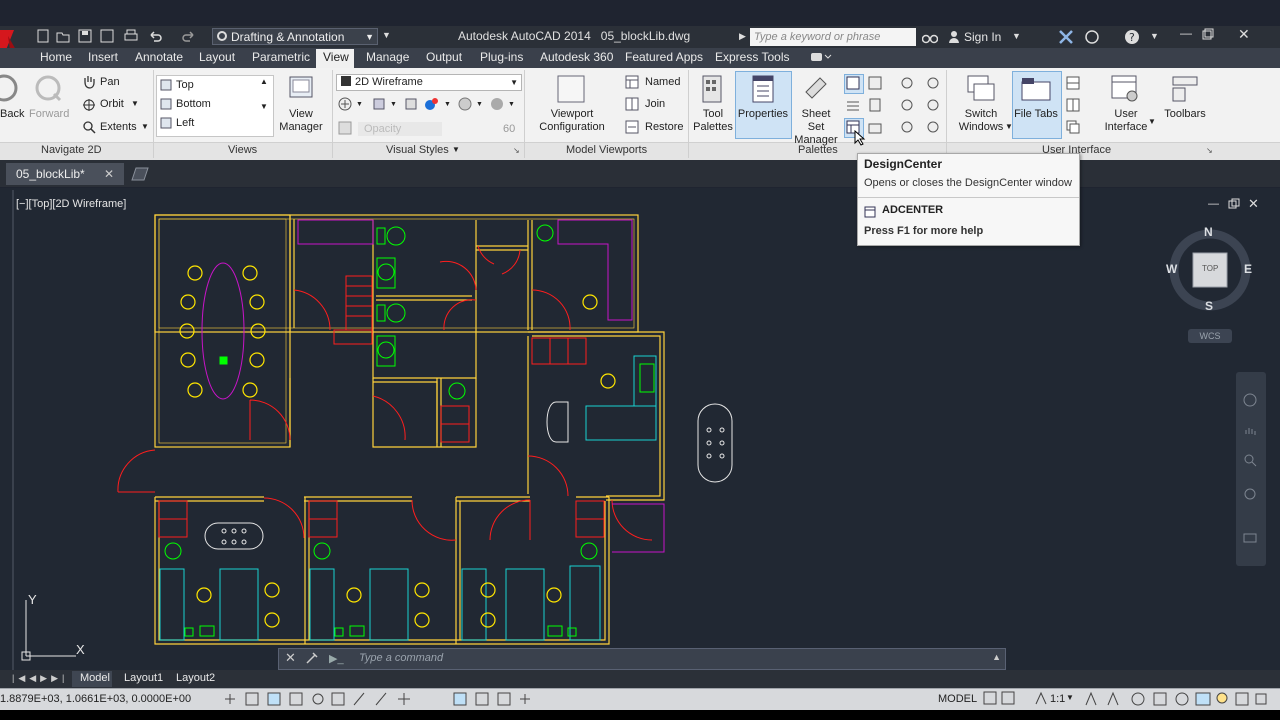 The image size is (1280, 720). Describe the element at coordinates (432, 104) in the screenshot. I see `color-icon` at that location.